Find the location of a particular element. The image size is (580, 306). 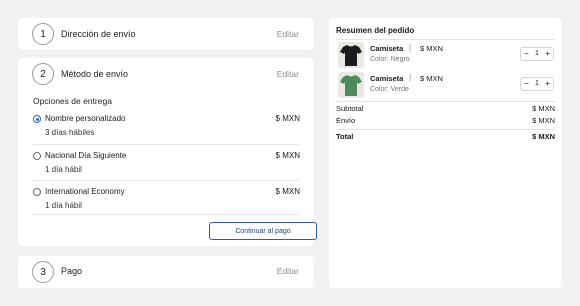

subtotal-value: $ MXN is located at coordinates (543, 108).